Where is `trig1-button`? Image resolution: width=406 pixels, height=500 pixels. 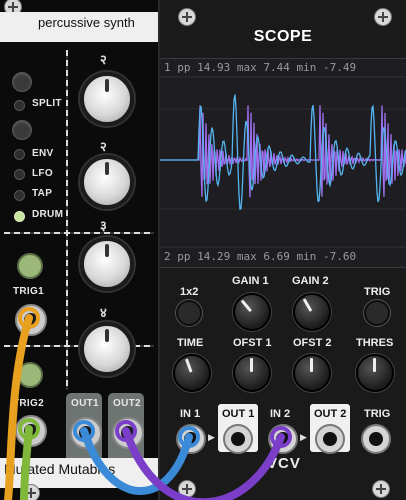
trig1-button is located at coordinates (30, 266).